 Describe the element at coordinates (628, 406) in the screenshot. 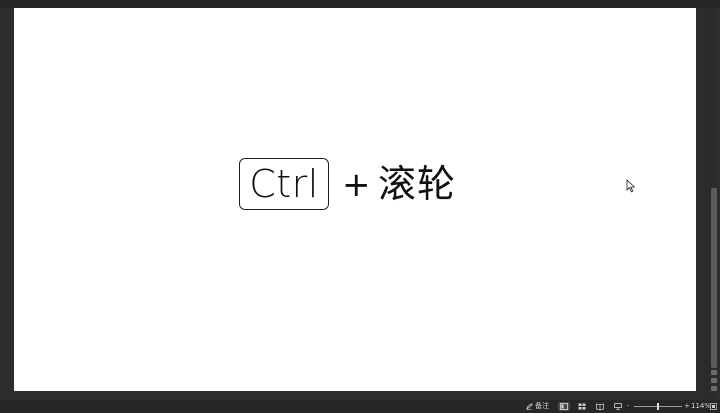

I see `zoom-out-button: -` at that location.